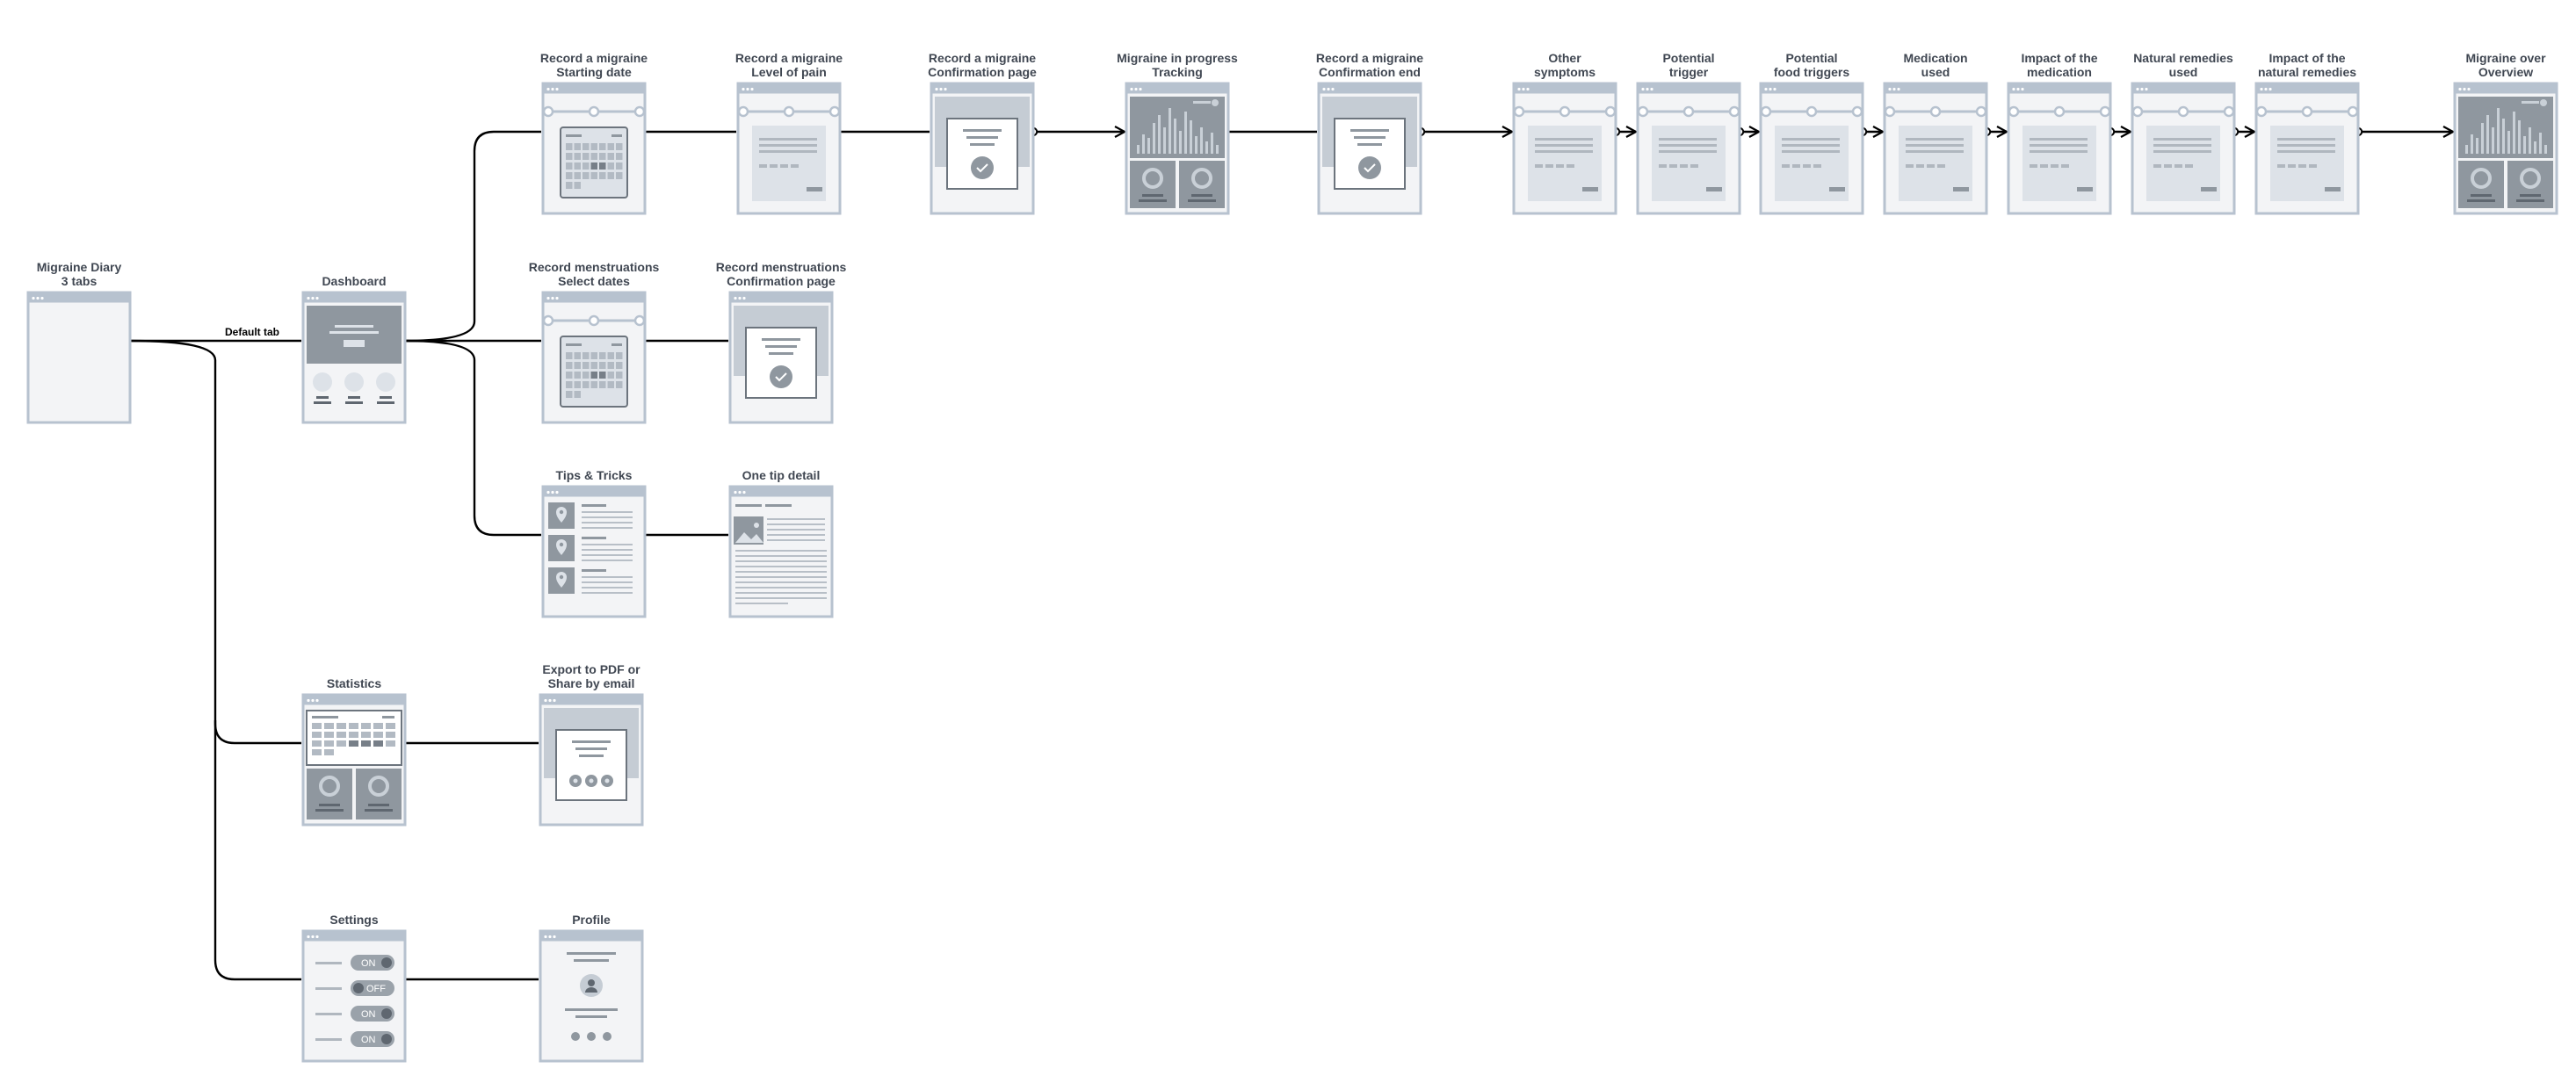  What do you see at coordinates (1564, 133) in the screenshot?
I see `screen-other-symptoms: Othersymptoms` at bounding box center [1564, 133].